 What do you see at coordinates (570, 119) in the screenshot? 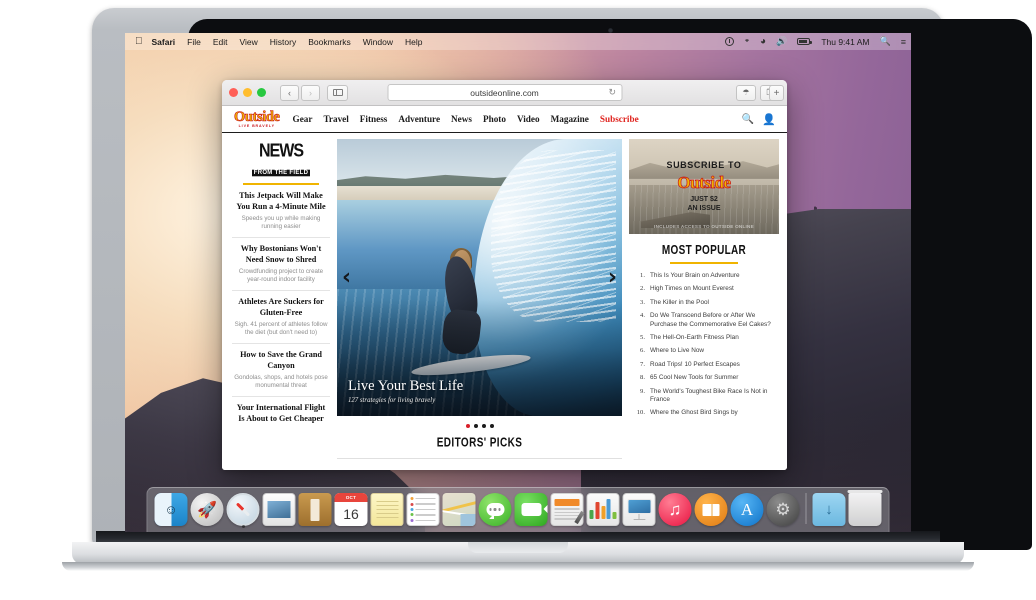
I see `nav-link-magazine: Magazine` at bounding box center [570, 119].